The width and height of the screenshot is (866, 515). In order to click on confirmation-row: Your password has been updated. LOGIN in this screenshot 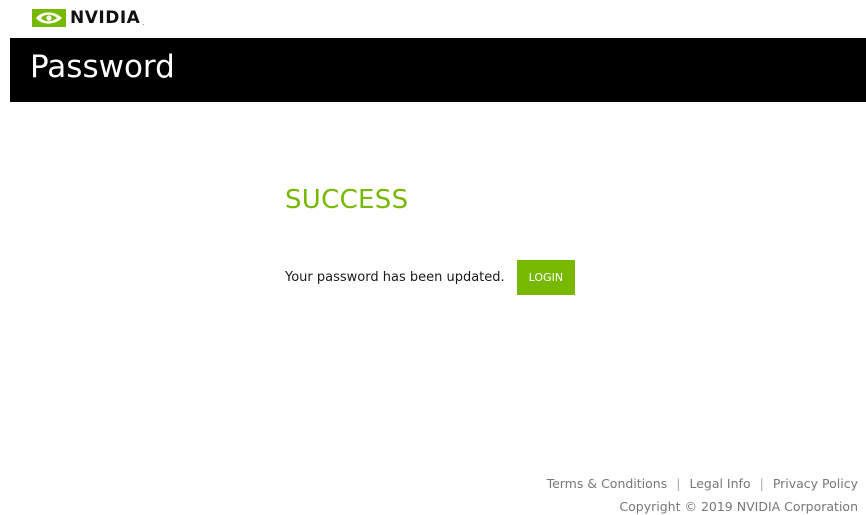, I will do `click(430, 277)`.